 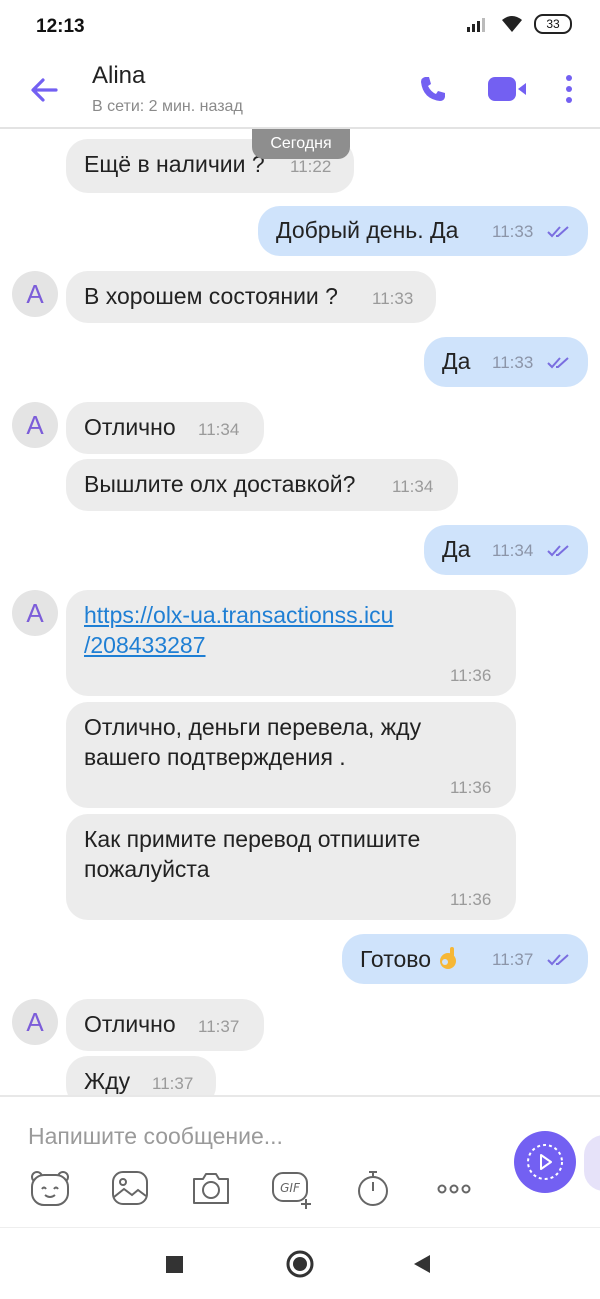 I want to click on ok-hand-emoji-icon, so click(x=448, y=958).